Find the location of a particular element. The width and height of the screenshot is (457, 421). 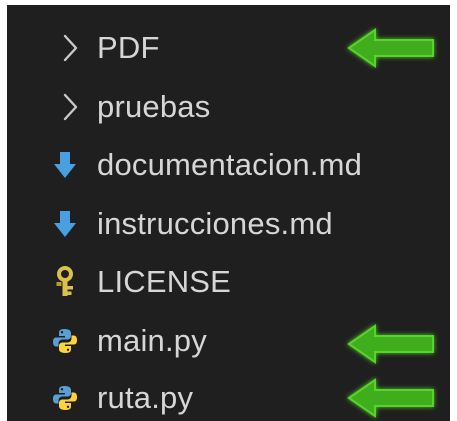

explorer-item-label: pruebas is located at coordinates (154, 106).